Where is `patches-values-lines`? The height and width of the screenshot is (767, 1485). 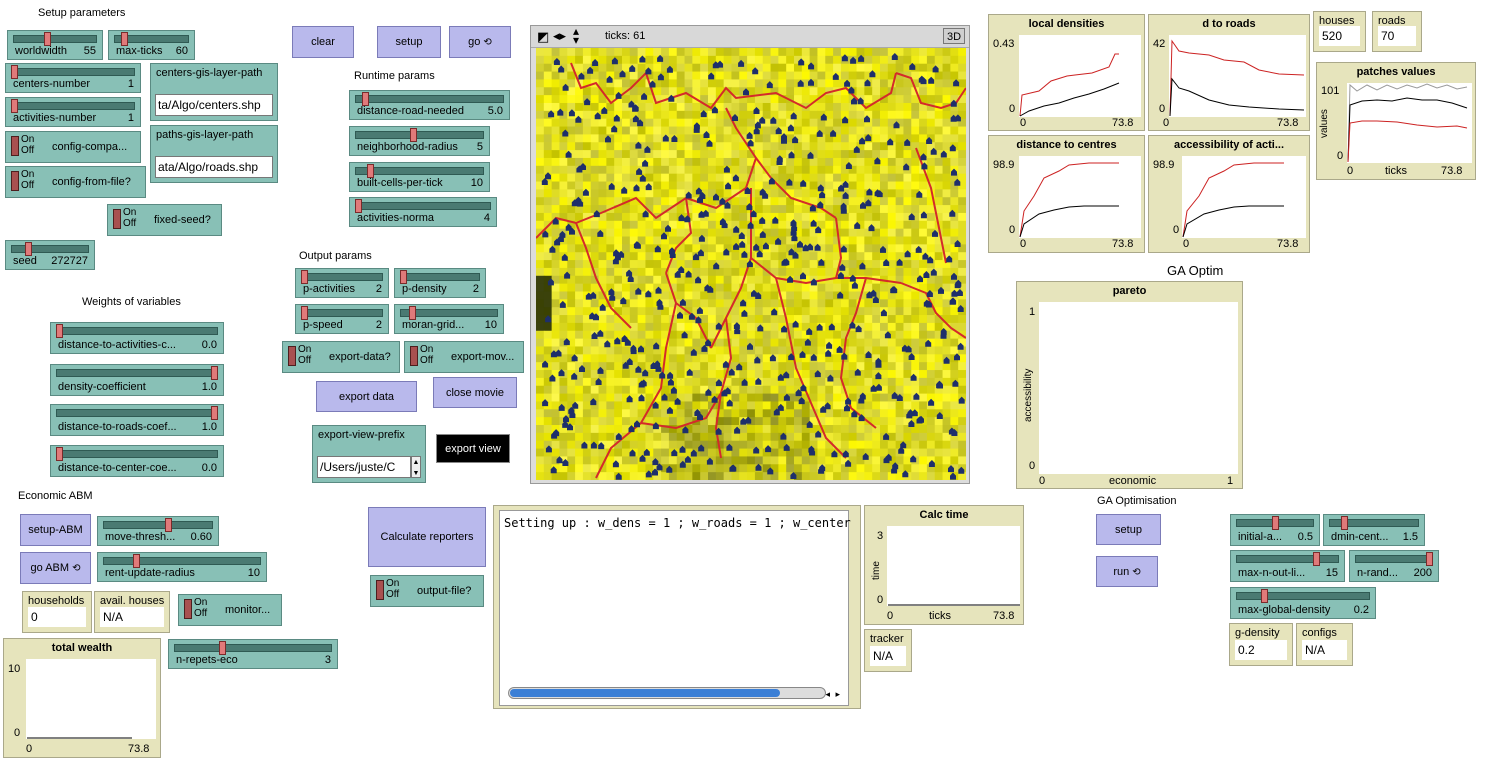
patches-values-lines is located at coordinates (1407, 123).